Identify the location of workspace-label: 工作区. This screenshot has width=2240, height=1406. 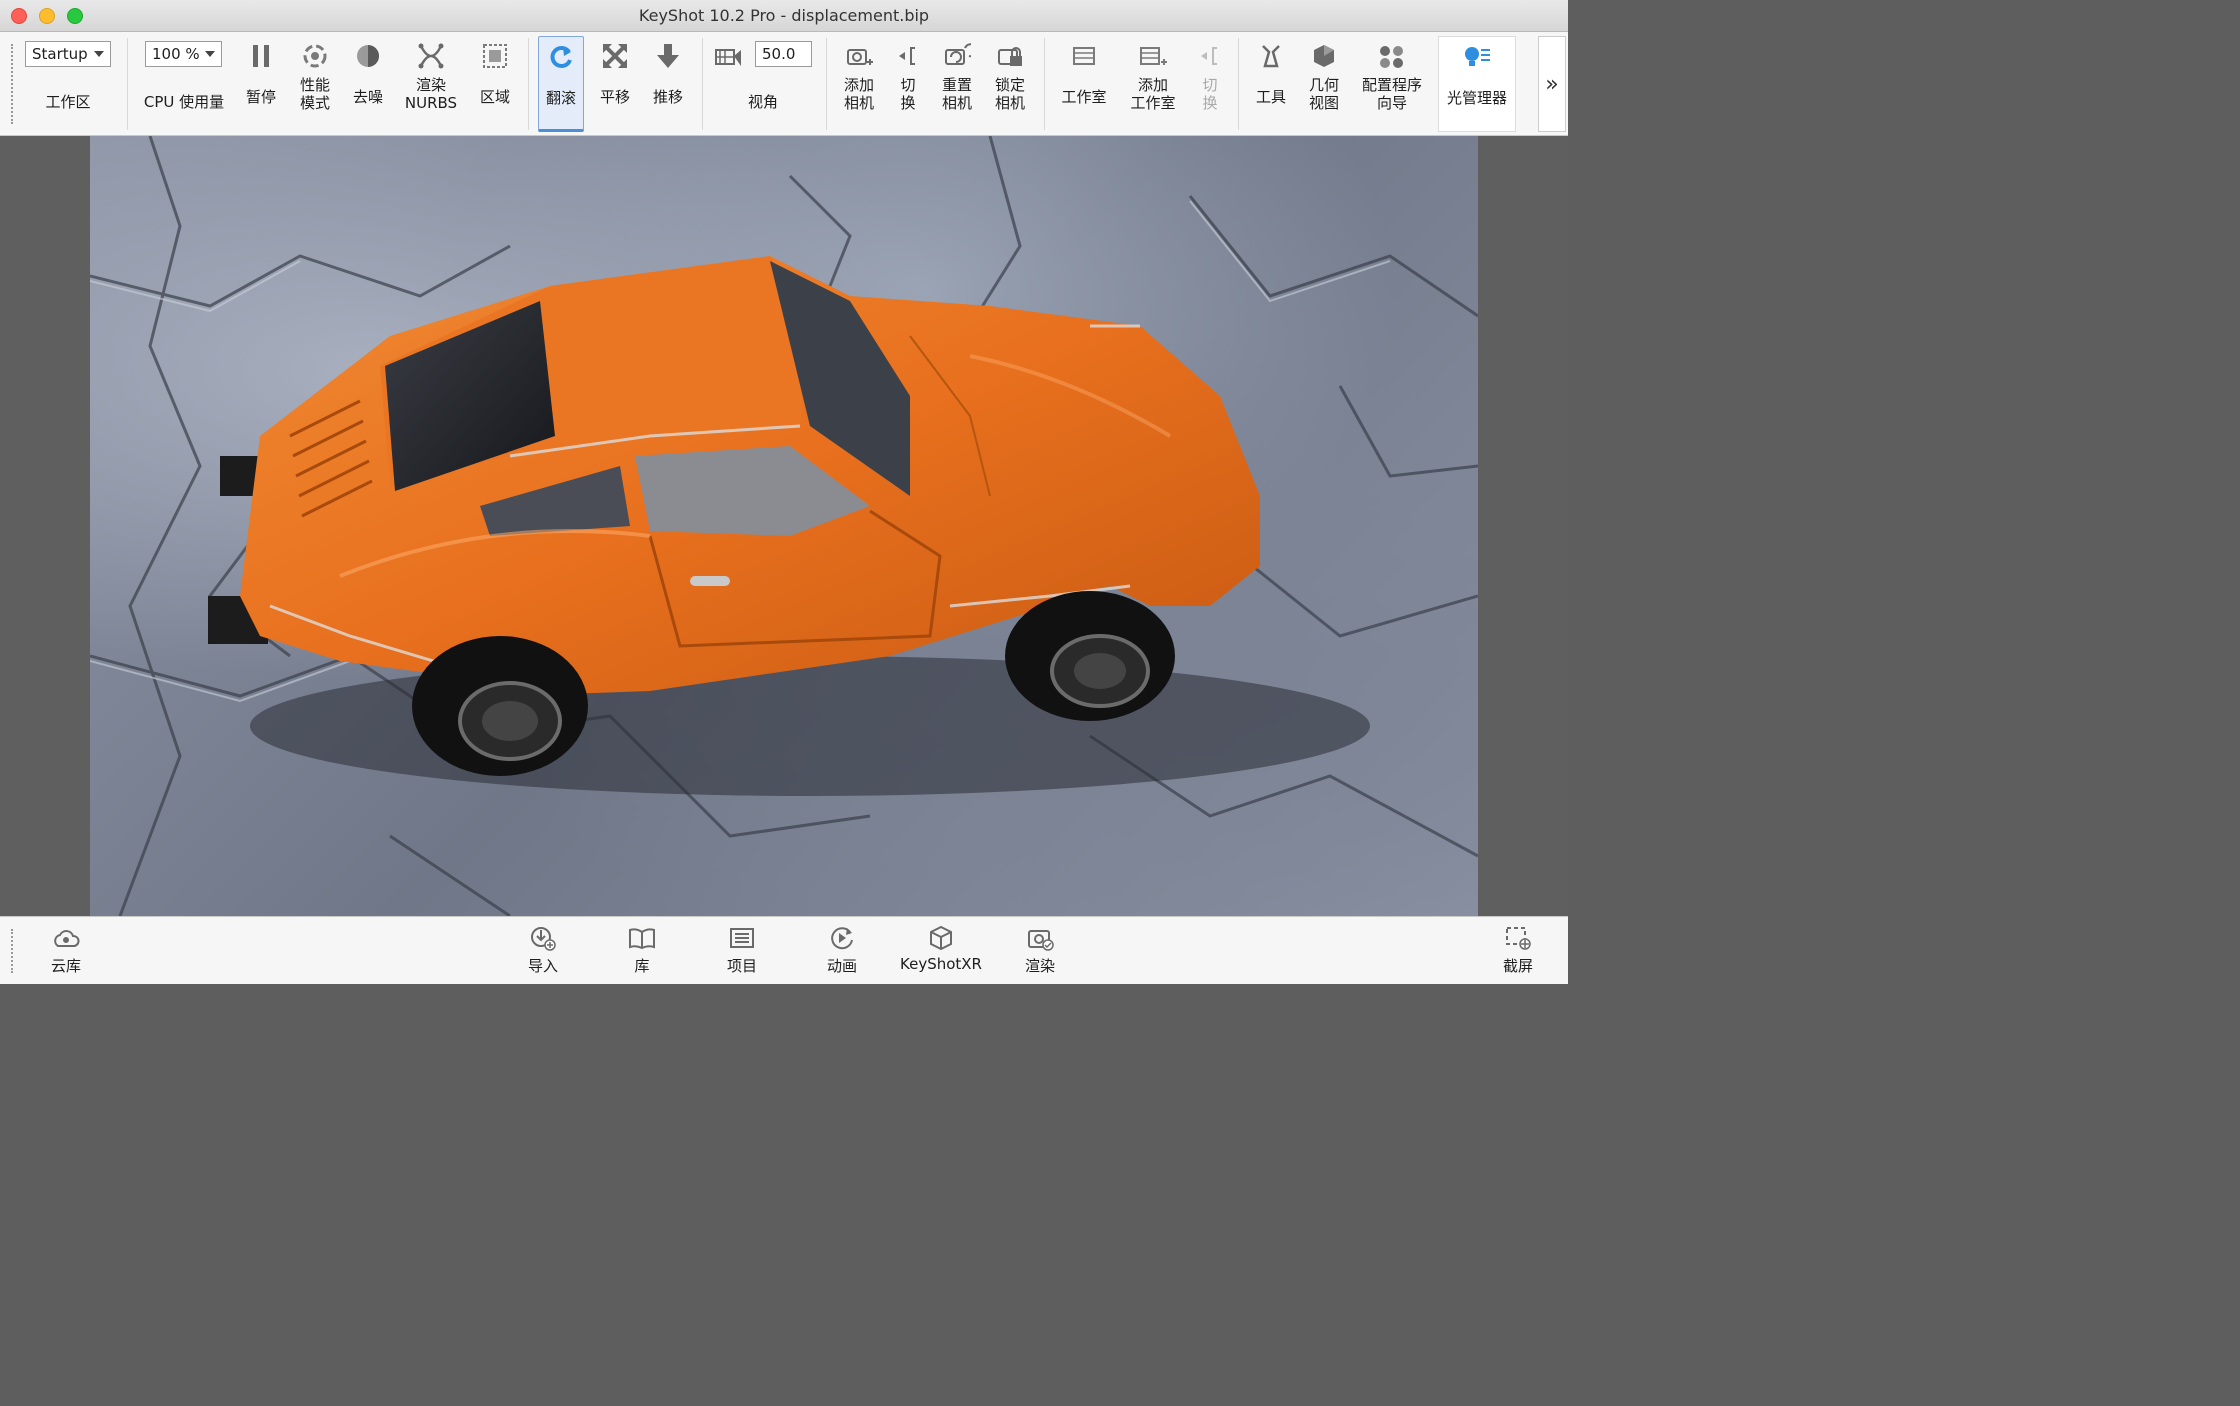
(68, 102).